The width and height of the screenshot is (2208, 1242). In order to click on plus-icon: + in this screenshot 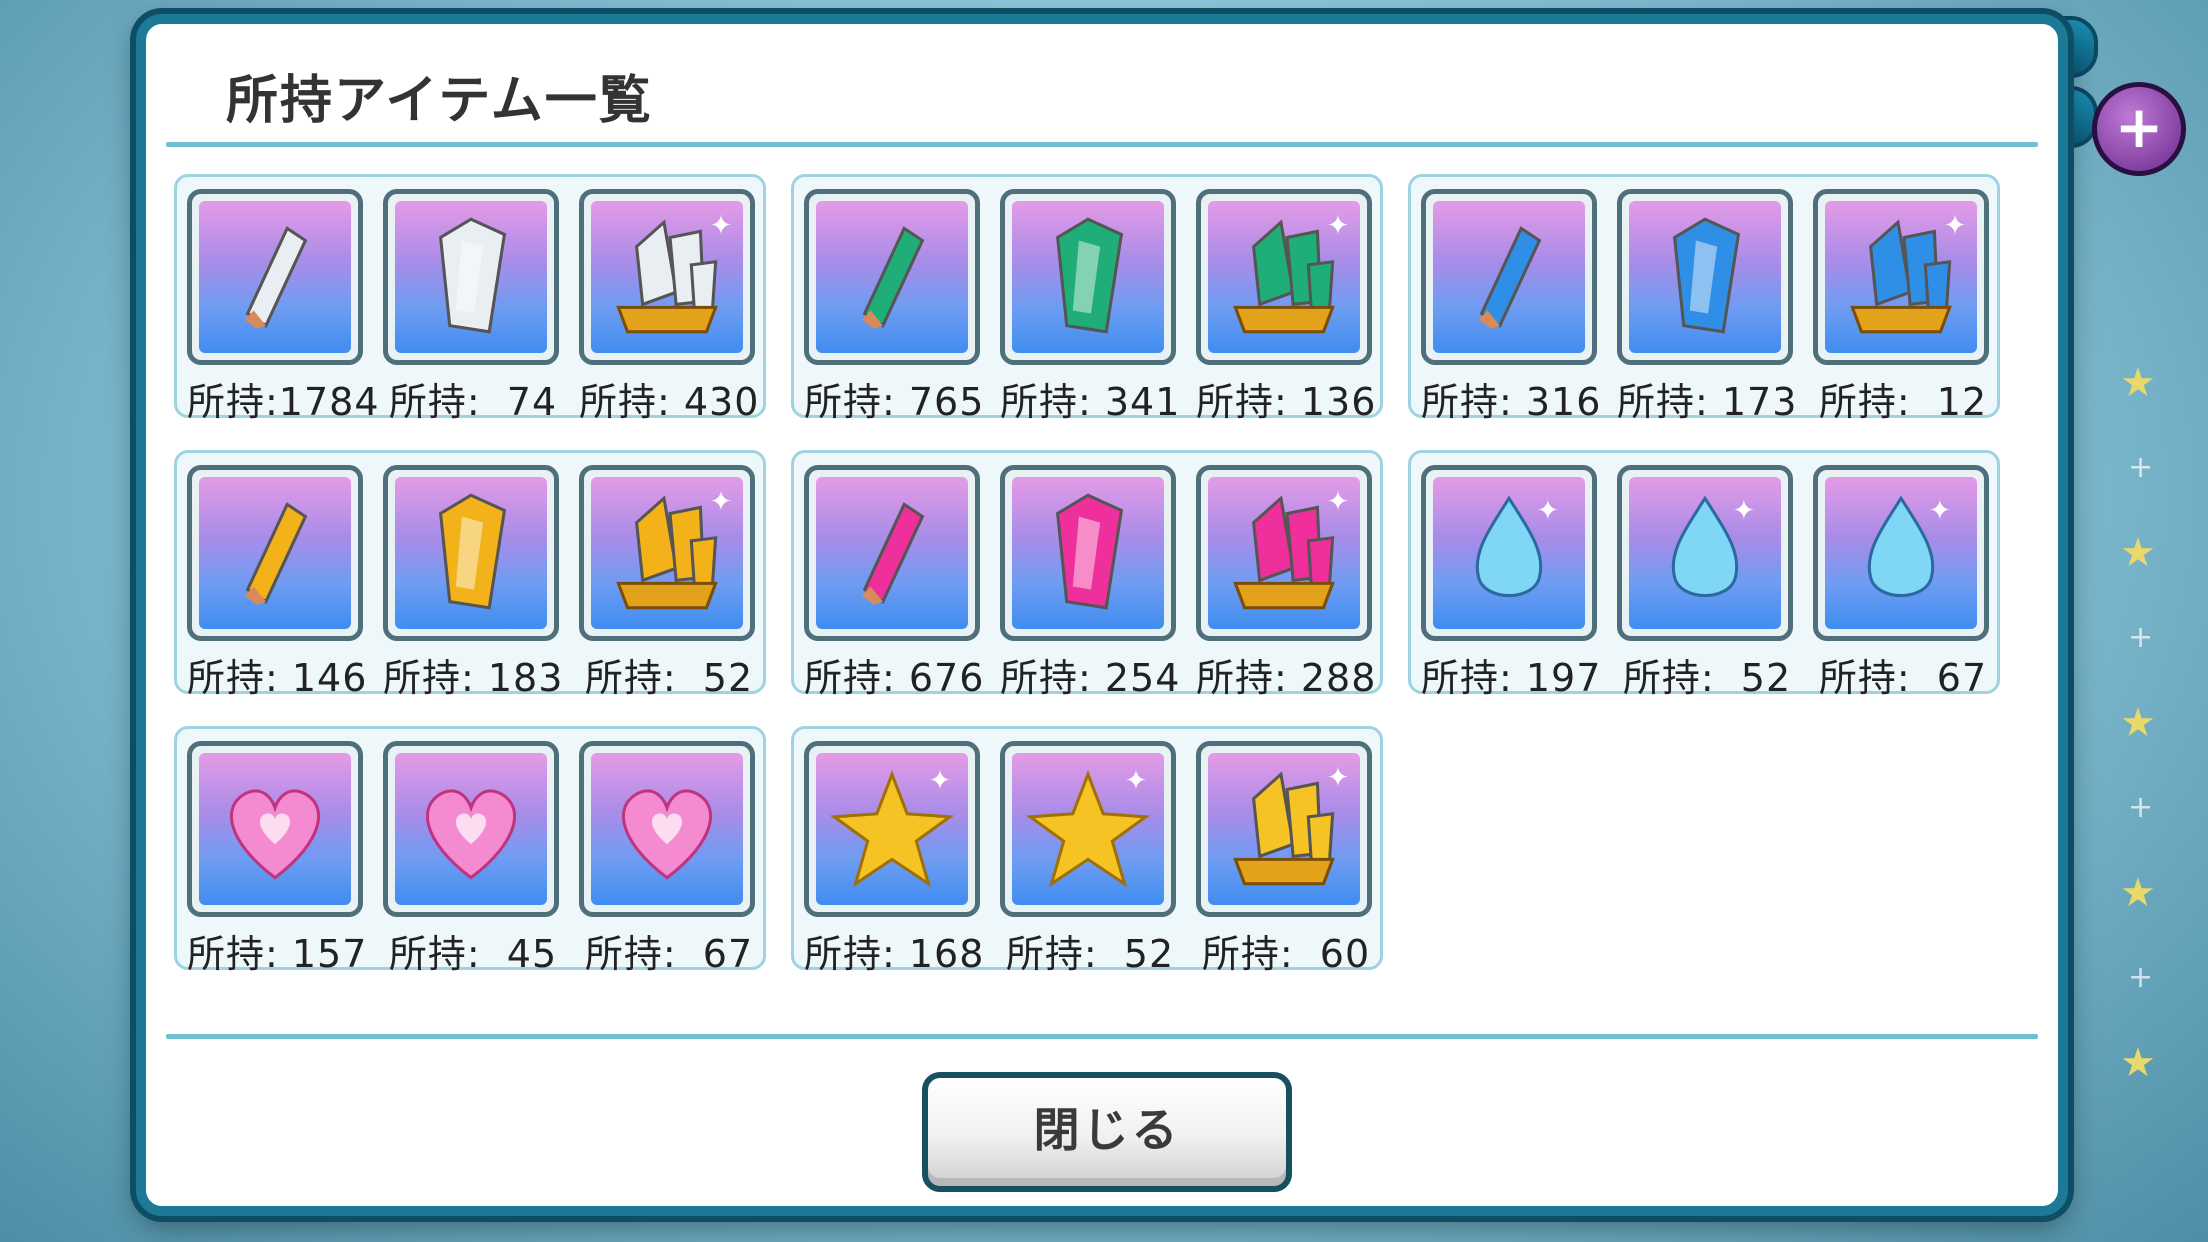, I will do `click(2139, 127)`.